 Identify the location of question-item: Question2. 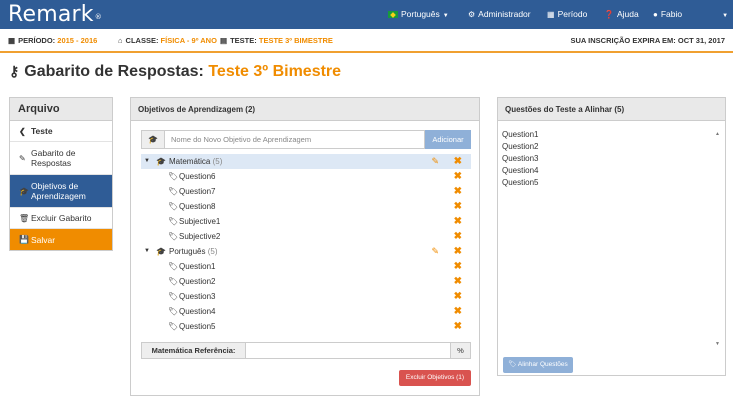
(612, 147).